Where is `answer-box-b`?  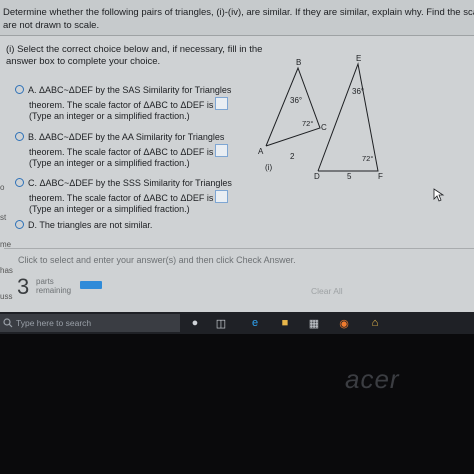 answer-box-b is located at coordinates (222, 150).